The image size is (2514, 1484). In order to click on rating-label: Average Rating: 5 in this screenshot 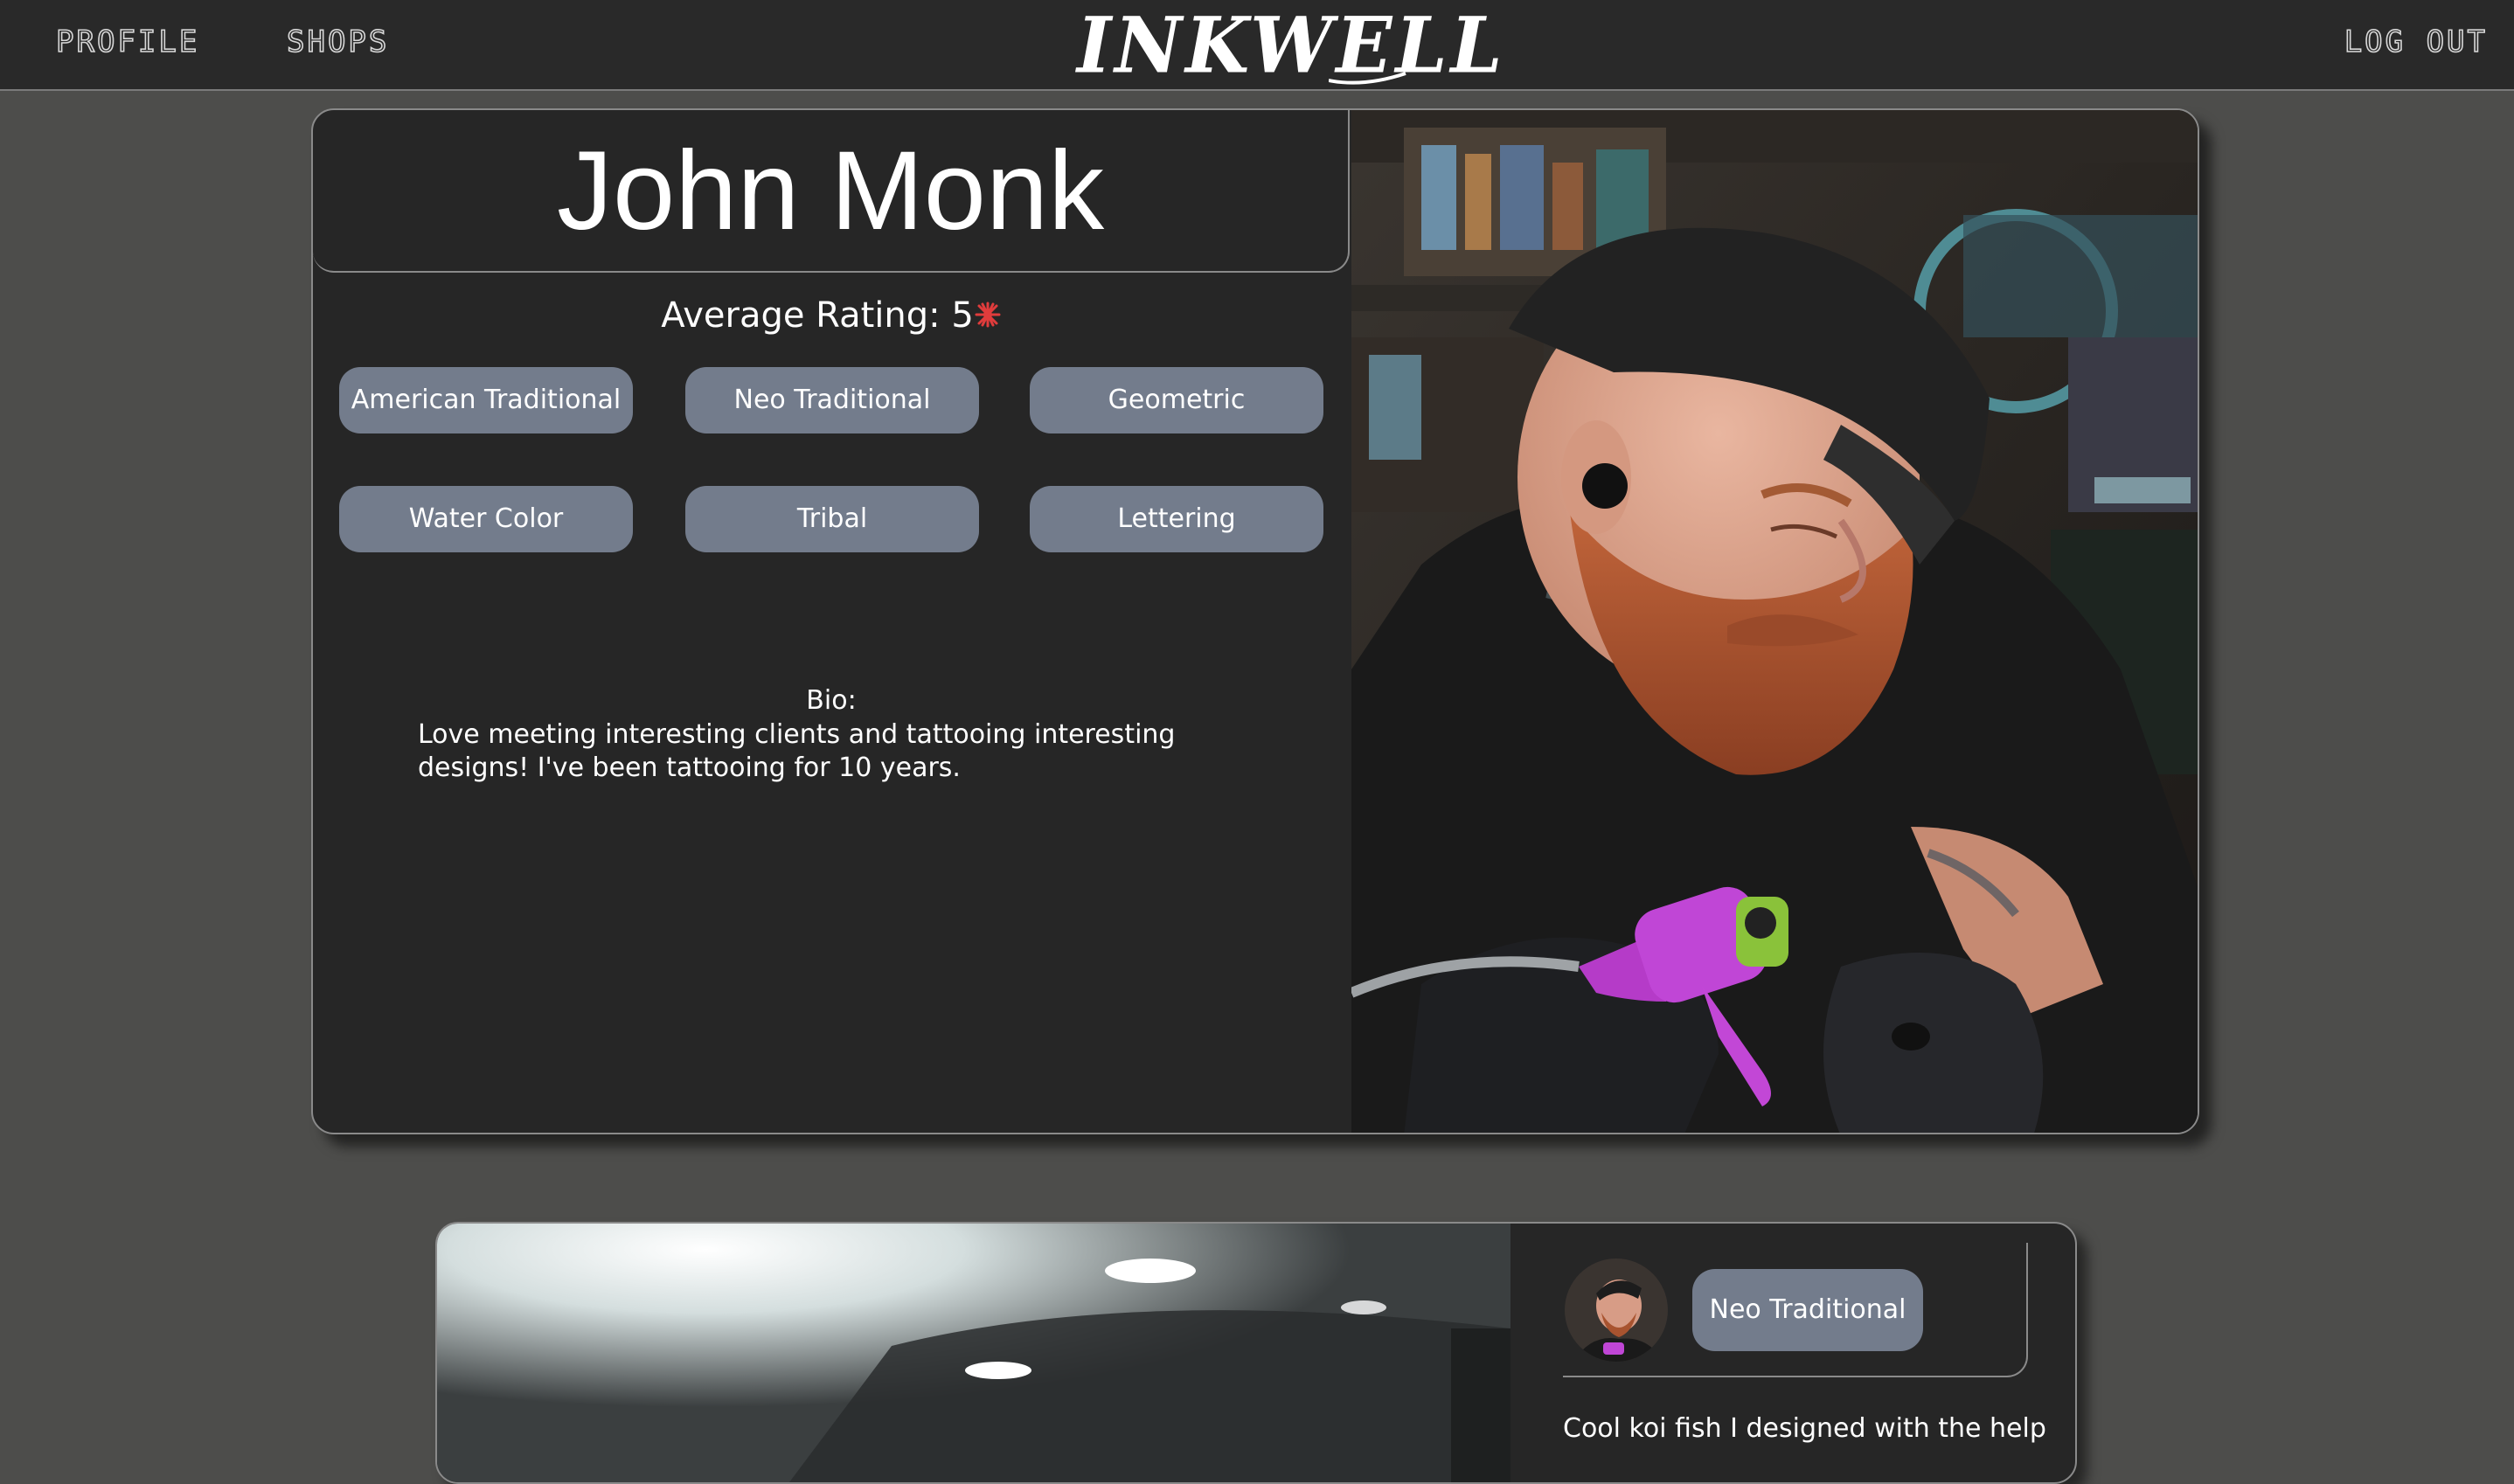, I will do `click(817, 315)`.